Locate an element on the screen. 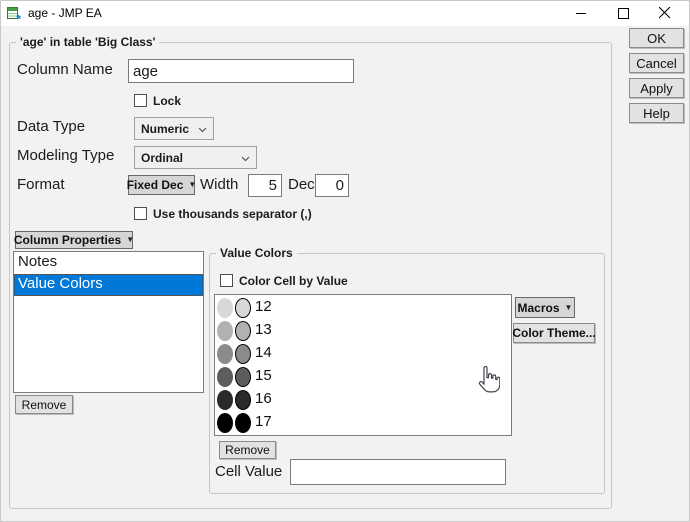 This screenshot has height=522, width=690. apply-button: Apply is located at coordinates (656, 88).